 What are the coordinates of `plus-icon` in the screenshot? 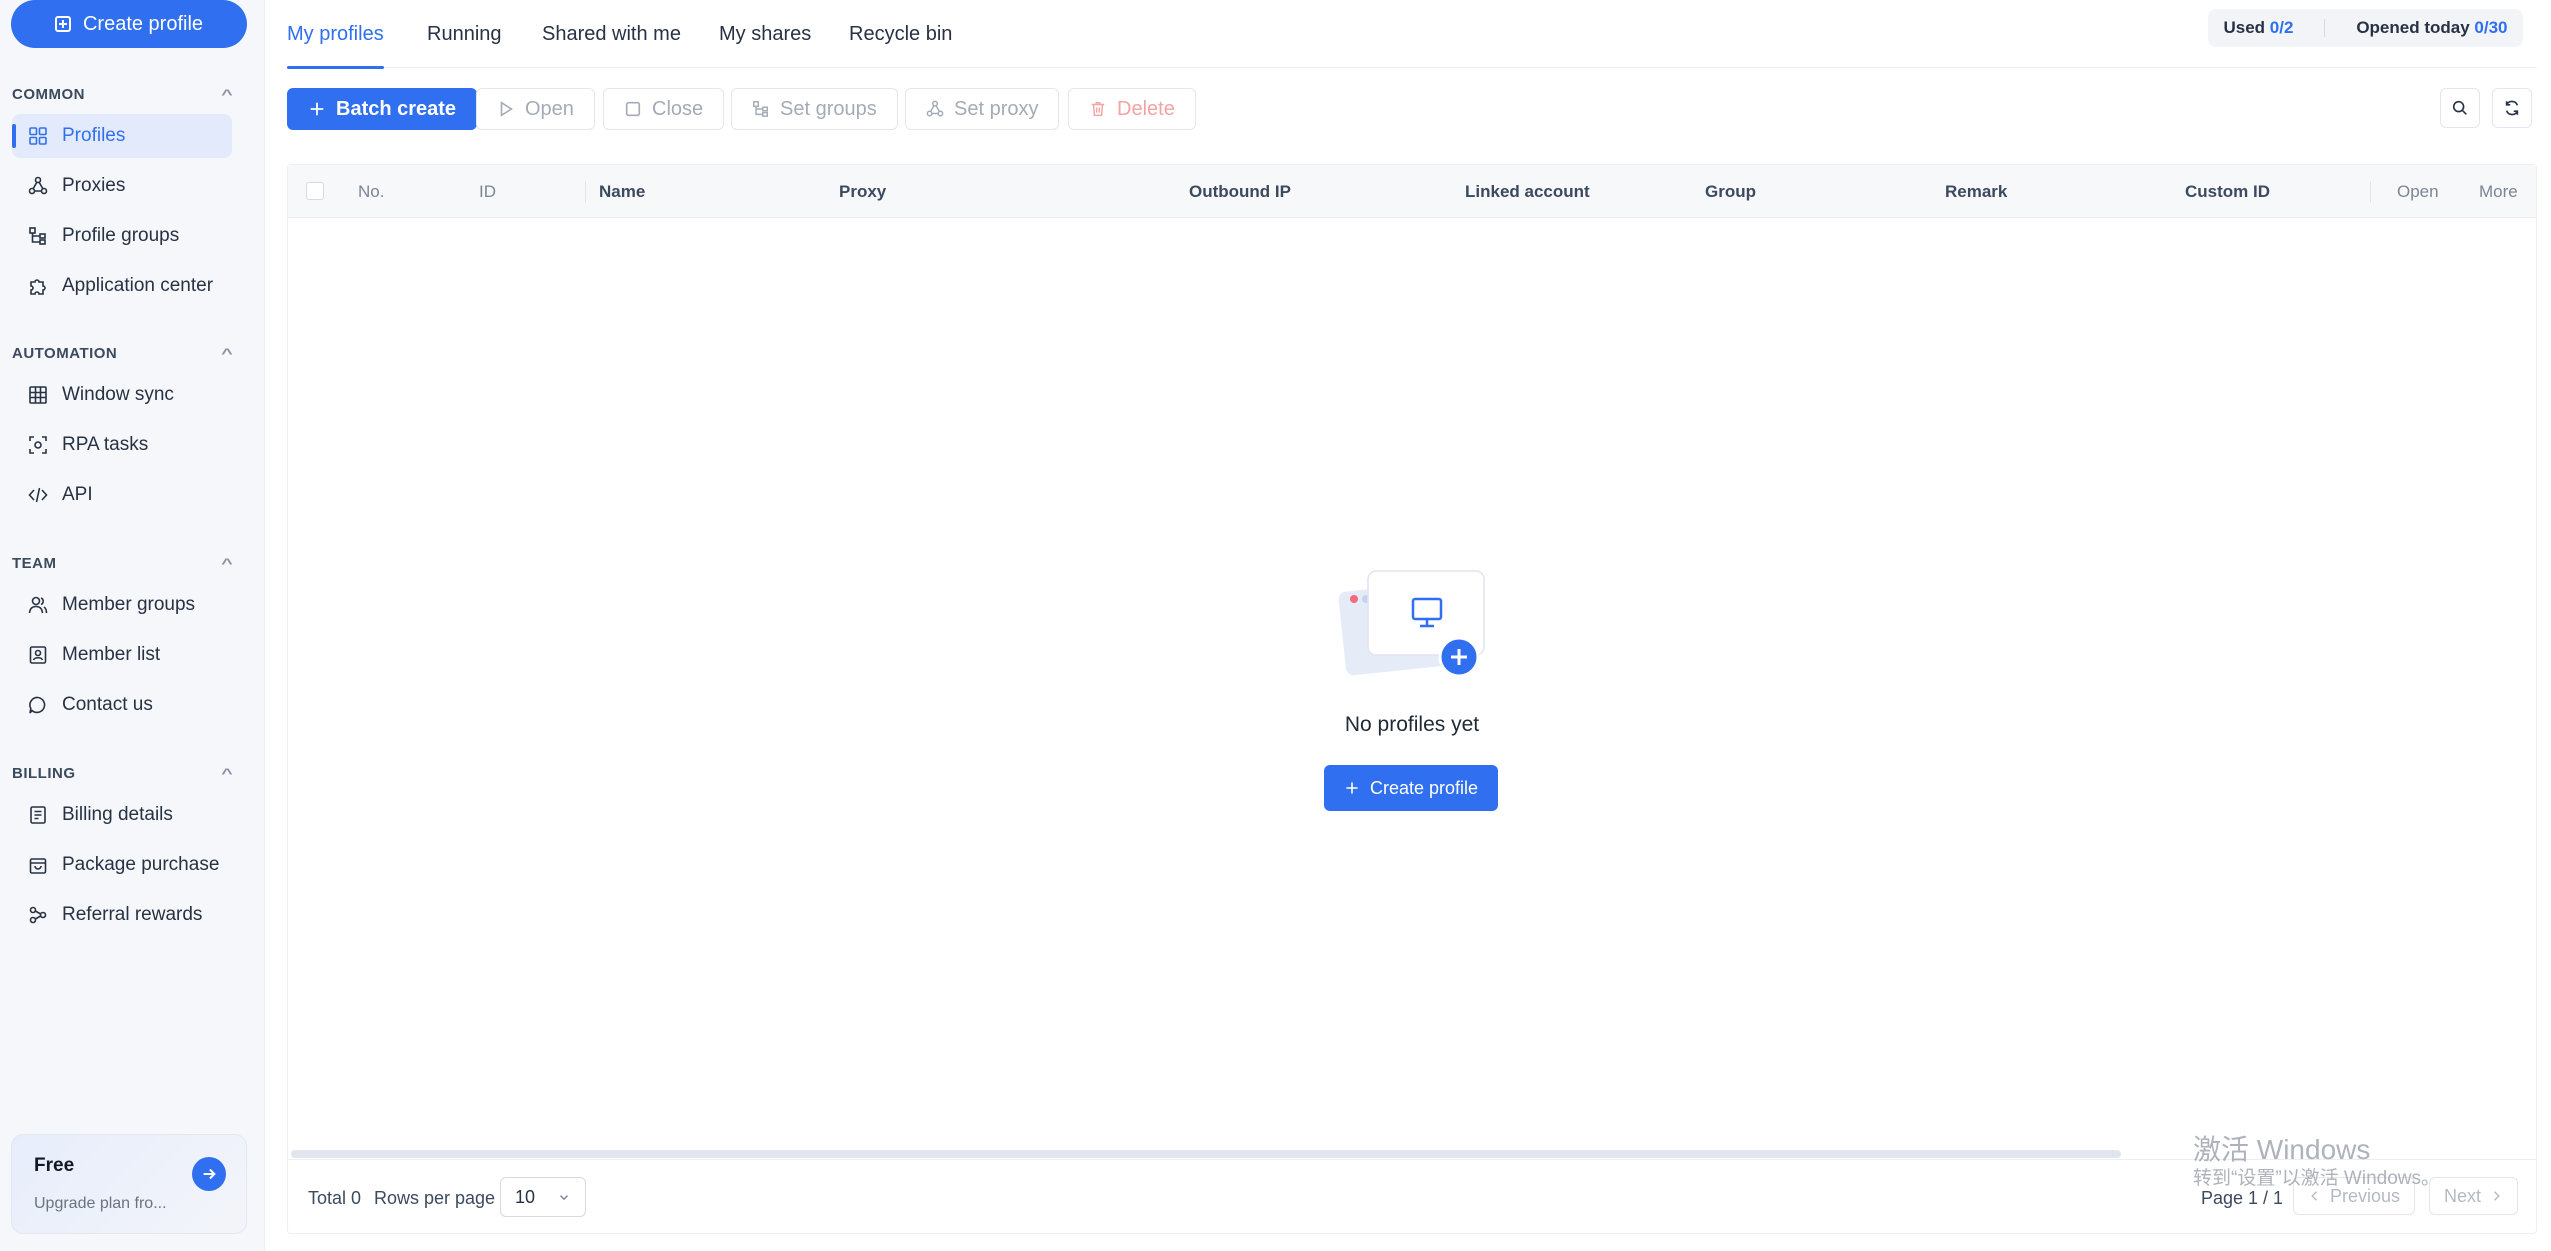 It's located at (317, 109).